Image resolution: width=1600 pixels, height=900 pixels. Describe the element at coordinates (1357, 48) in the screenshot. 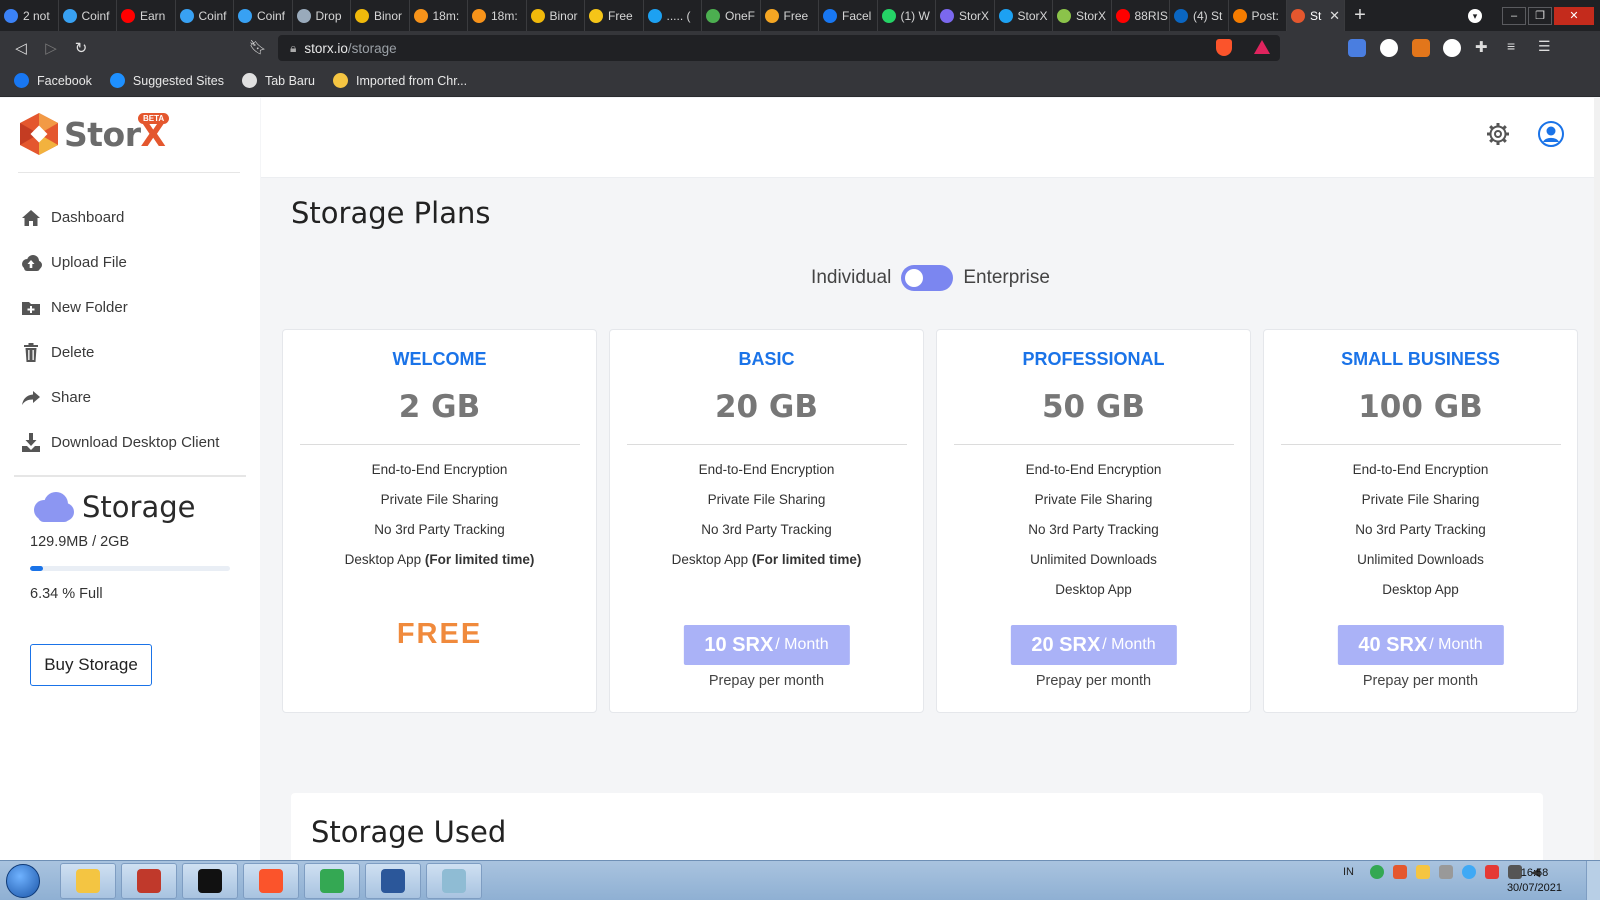

I see `translate-extension-icon` at that location.